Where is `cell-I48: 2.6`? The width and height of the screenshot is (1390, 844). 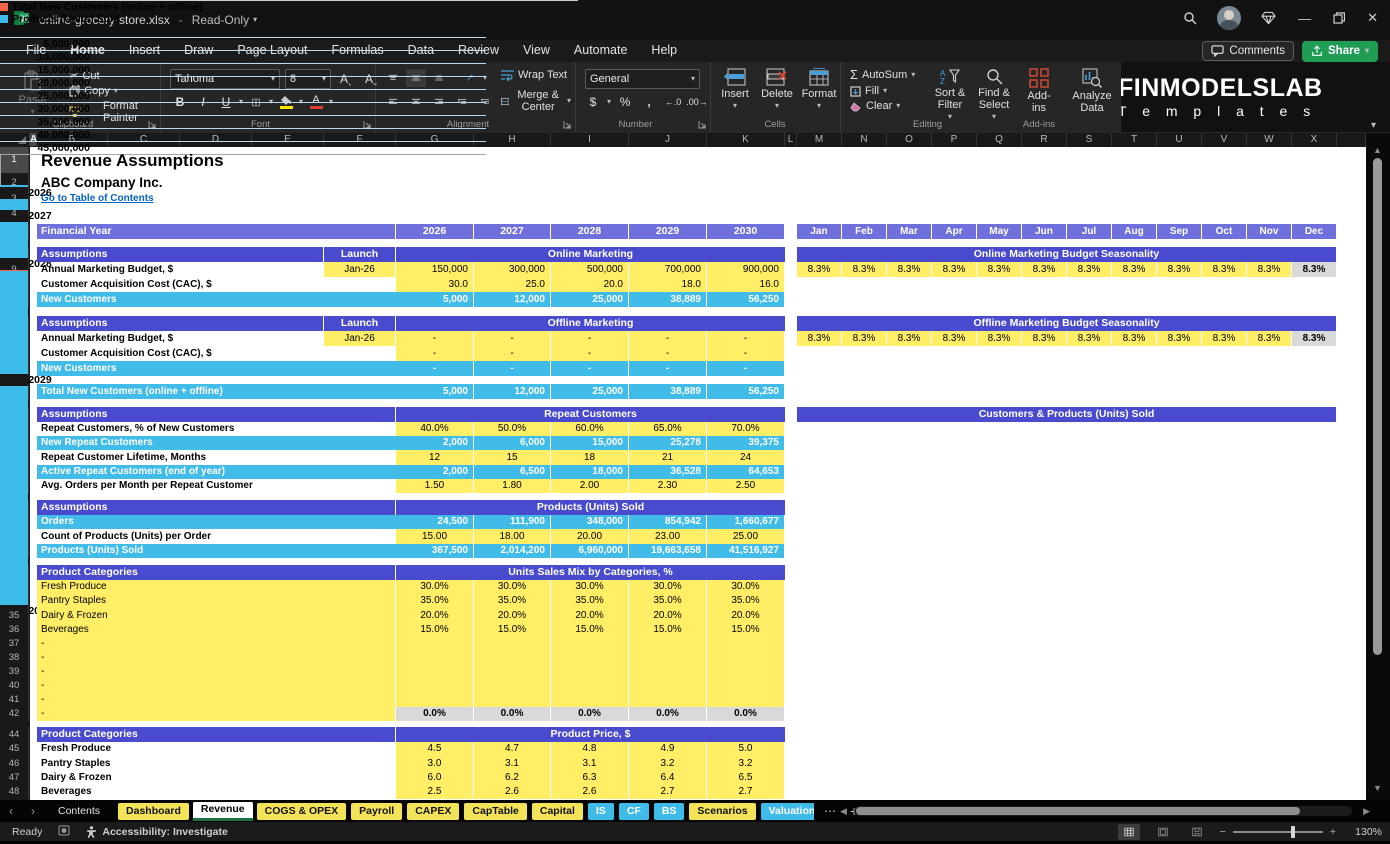
cell-I48: 2.6 is located at coordinates (589, 792).